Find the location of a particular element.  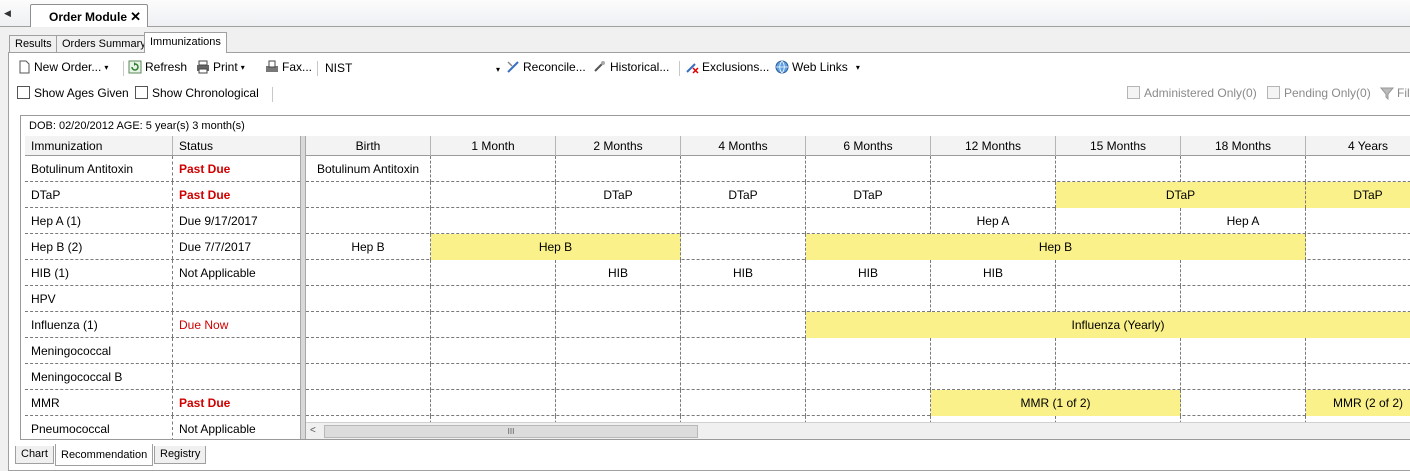

new-order-button: New Order... ▾ is located at coordinates (62, 69).